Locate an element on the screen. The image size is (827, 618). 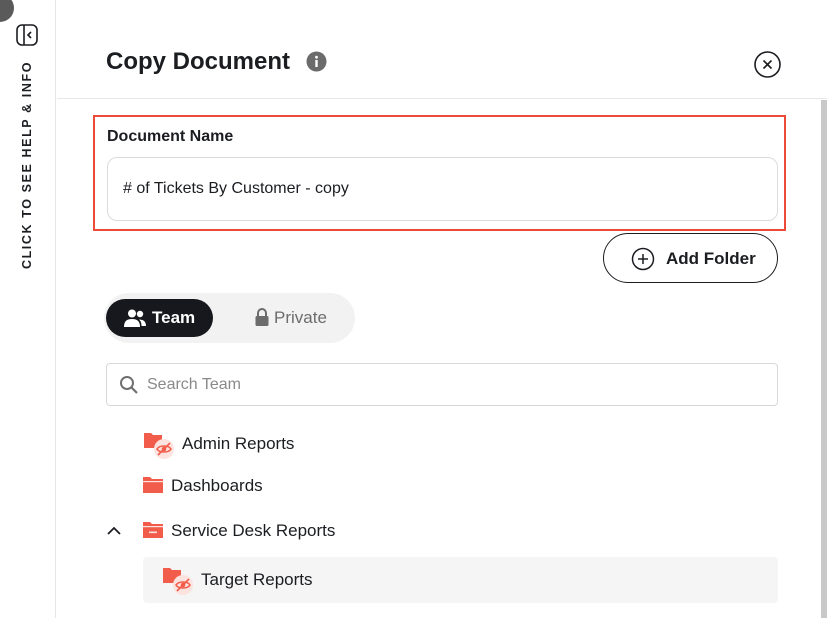
info-icon is located at coordinates (316, 61).